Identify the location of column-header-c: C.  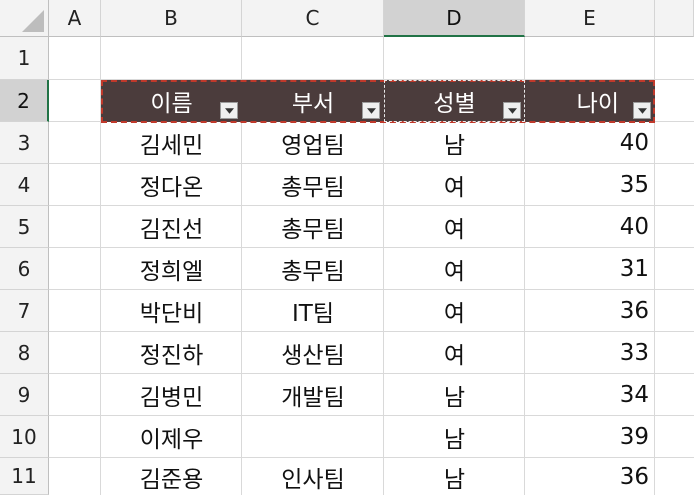
(313, 18).